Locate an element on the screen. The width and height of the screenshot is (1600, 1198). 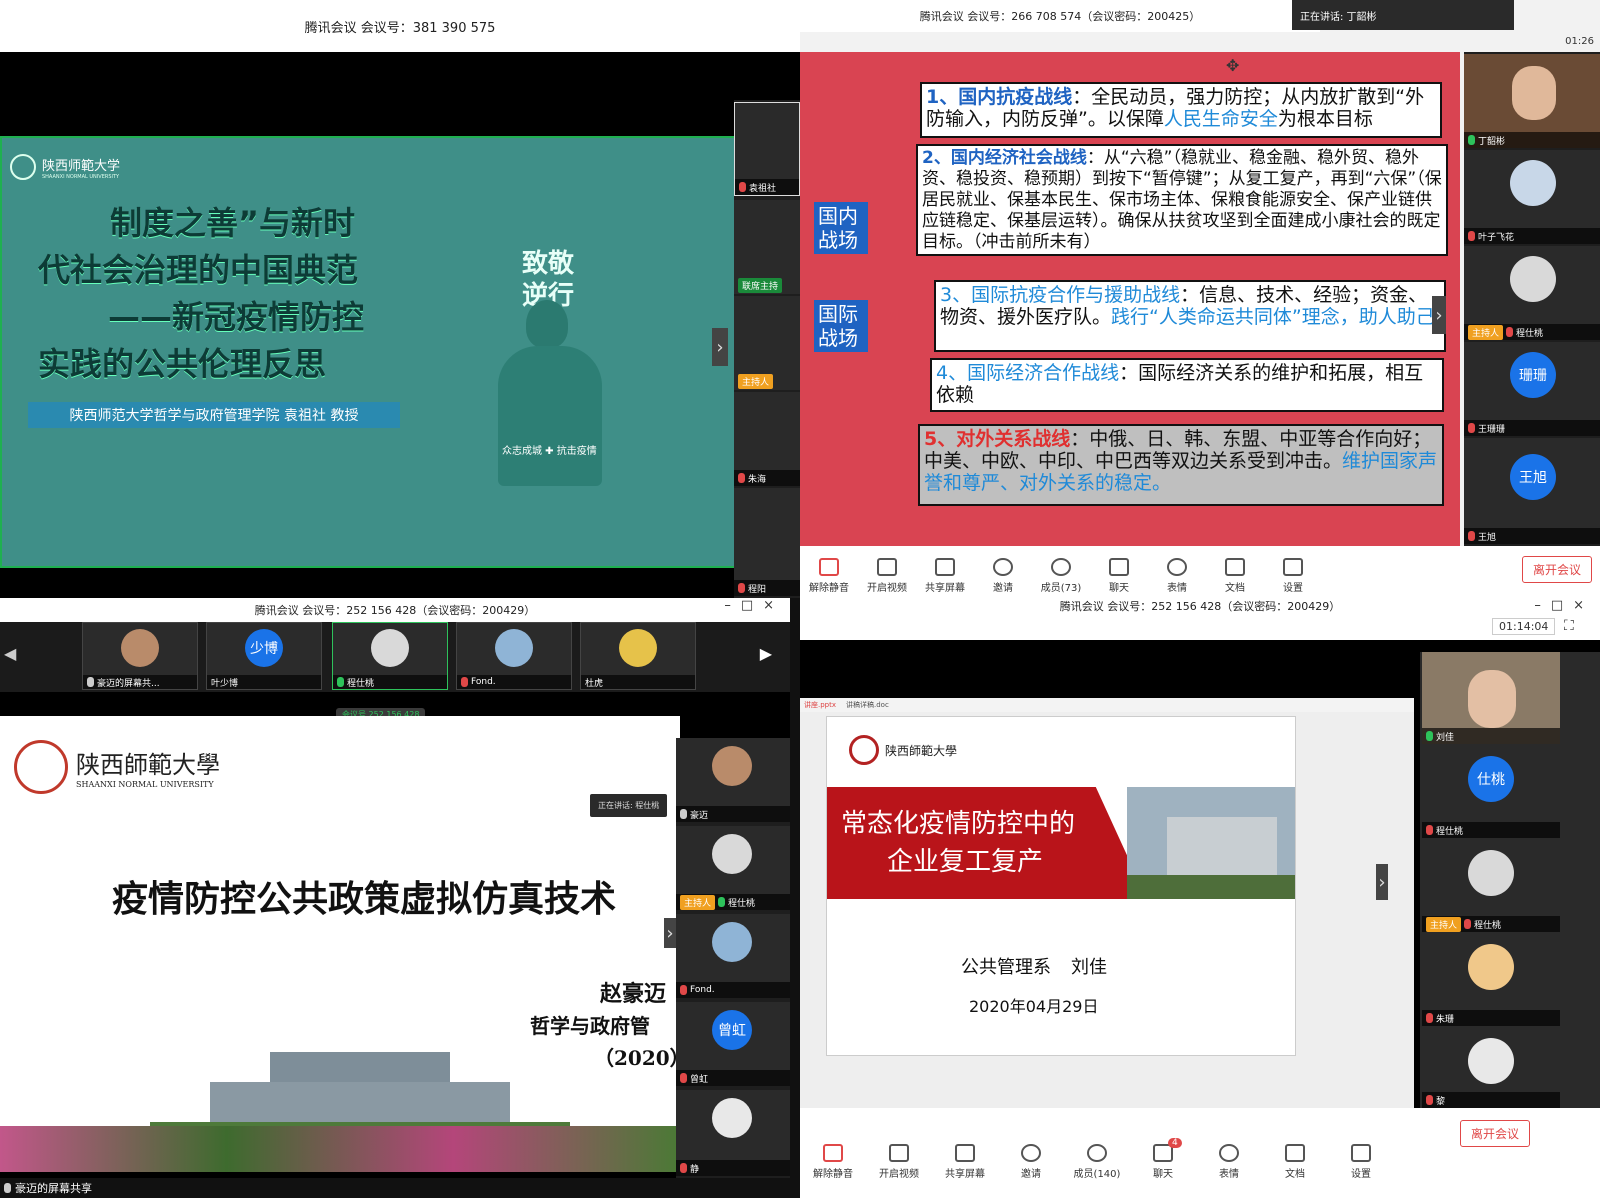
participant-card: 黎 is located at coordinates (1491, 1068).